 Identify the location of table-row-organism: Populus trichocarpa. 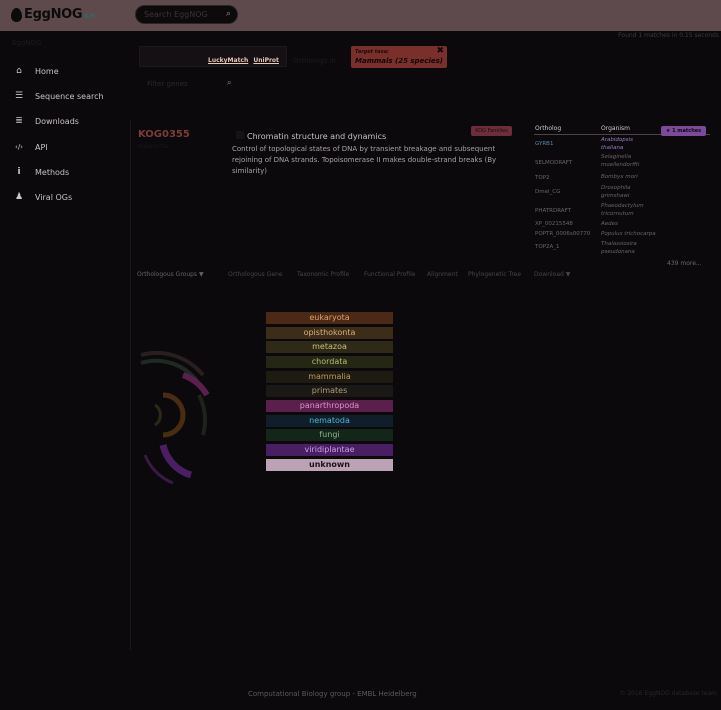
(628, 234).